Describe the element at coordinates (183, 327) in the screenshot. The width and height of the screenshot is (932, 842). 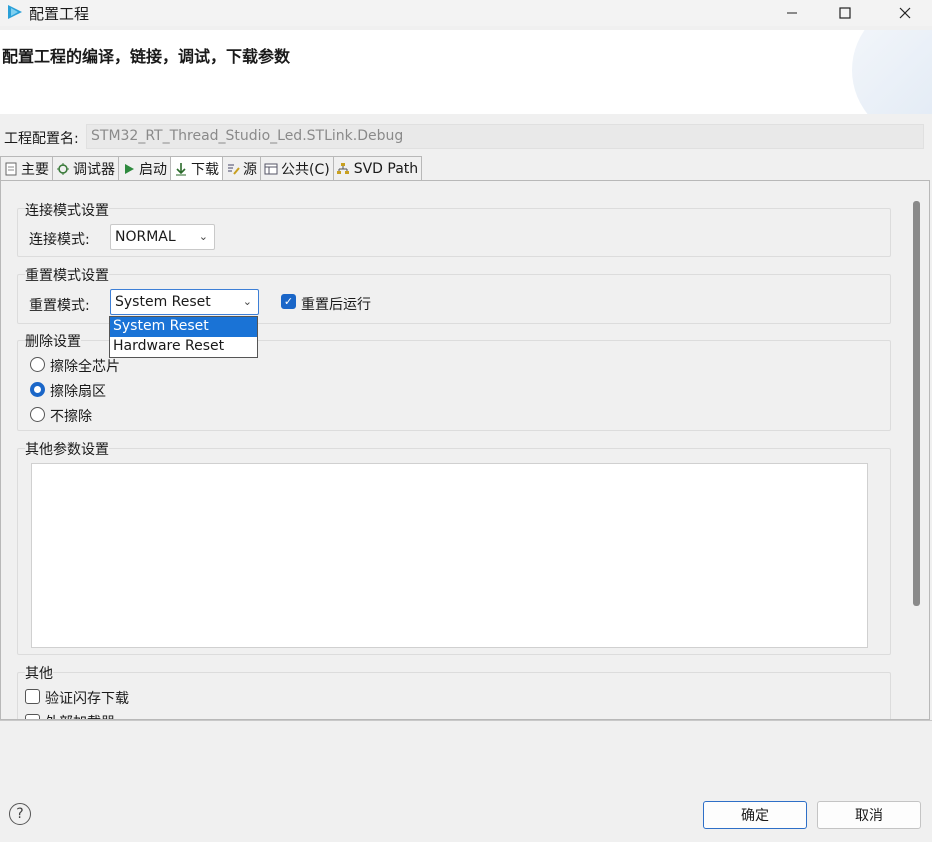
I see `reset-option-system: System Reset` at that location.